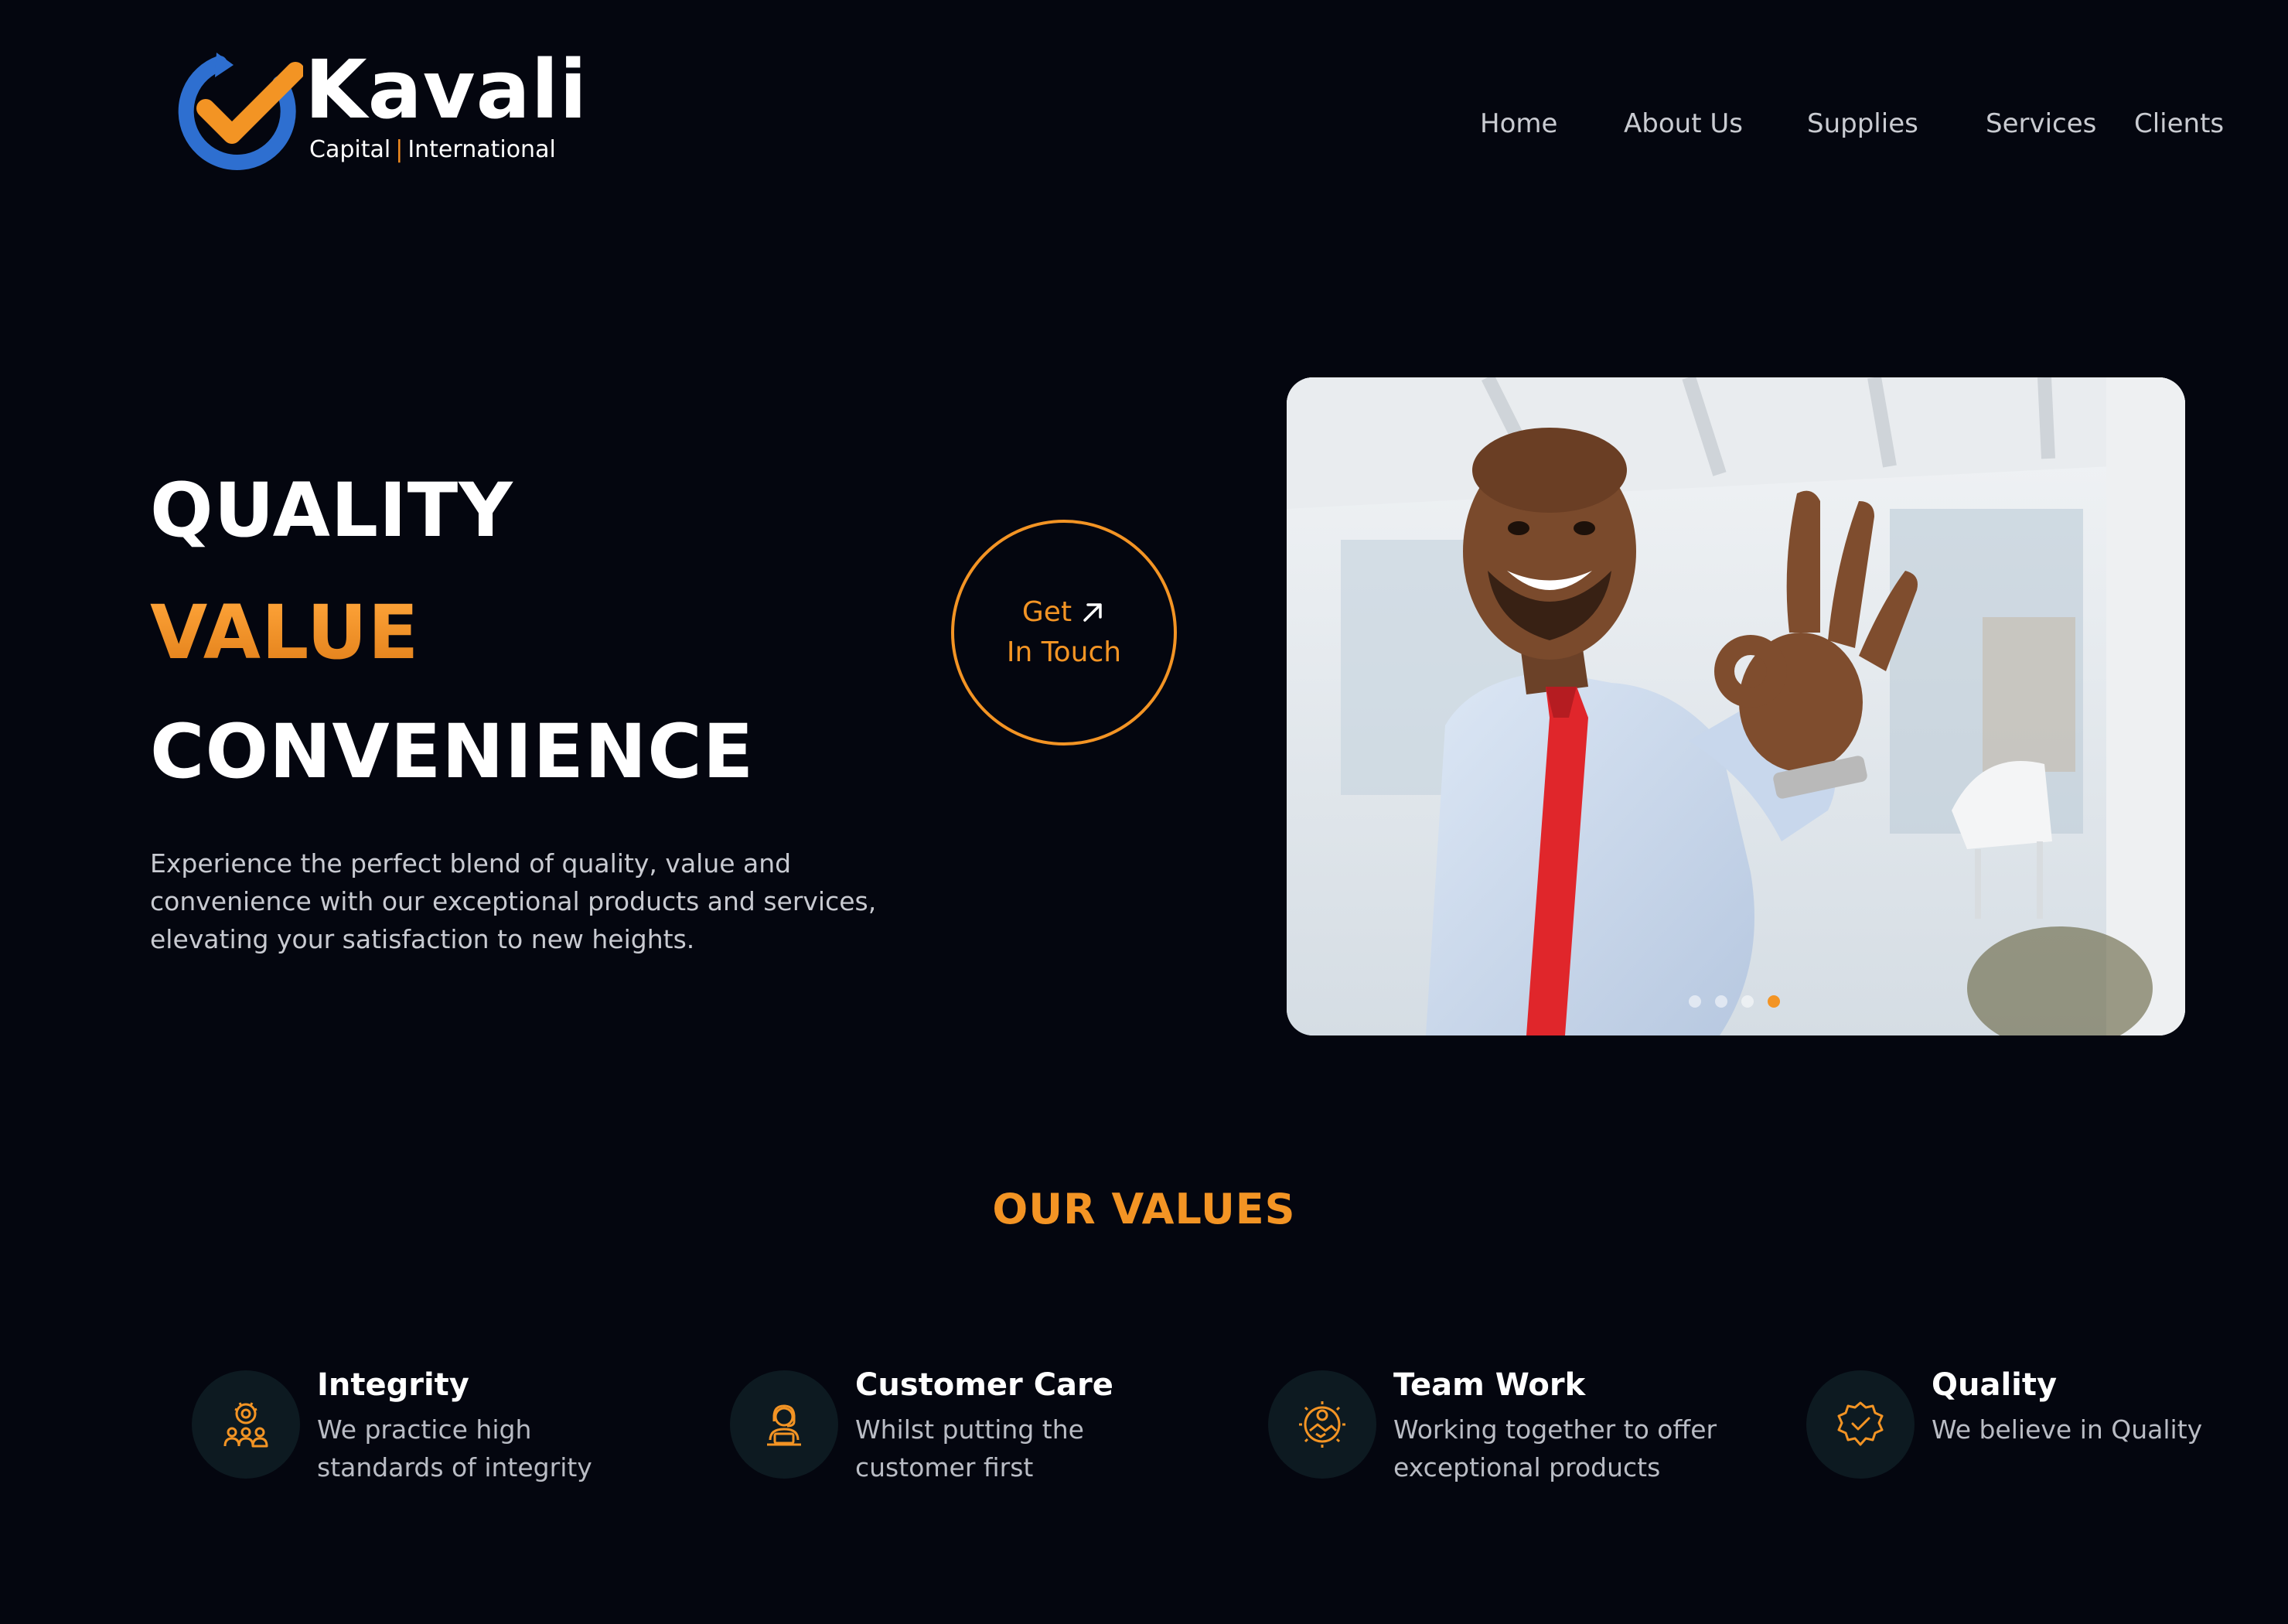 The height and width of the screenshot is (1624, 2288). I want to click on carousel-dot-active, so click(1774, 1001).